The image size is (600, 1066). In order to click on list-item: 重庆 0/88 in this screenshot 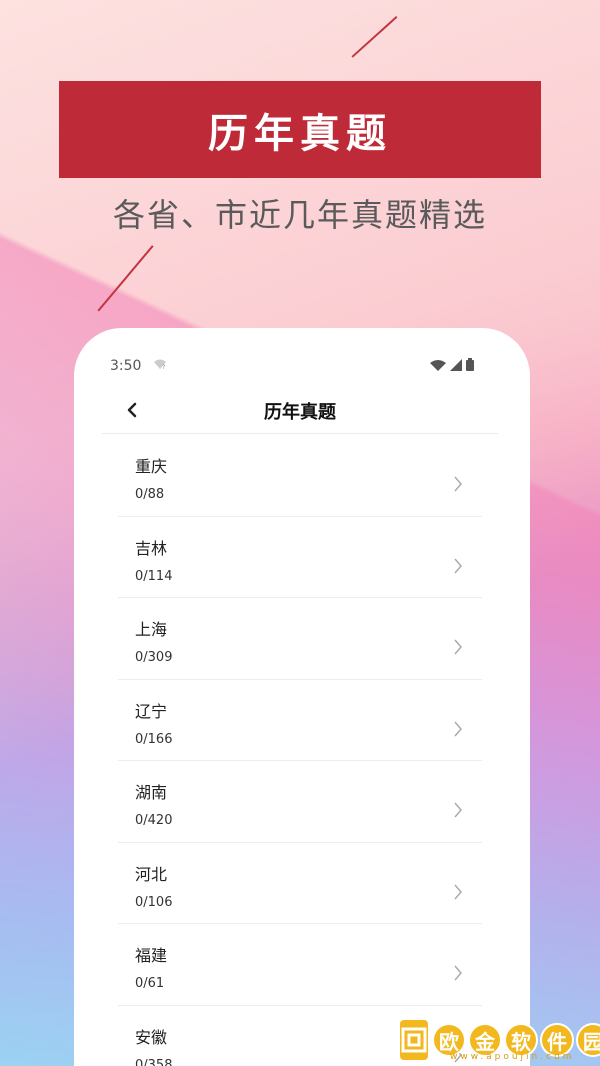, I will do `click(300, 476)`.